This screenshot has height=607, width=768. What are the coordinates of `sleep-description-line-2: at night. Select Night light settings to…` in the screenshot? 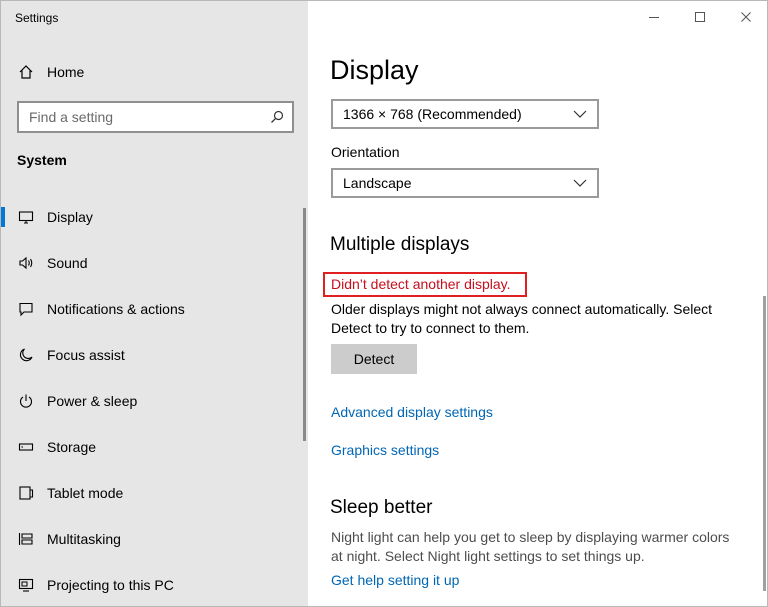 It's located at (488, 556).